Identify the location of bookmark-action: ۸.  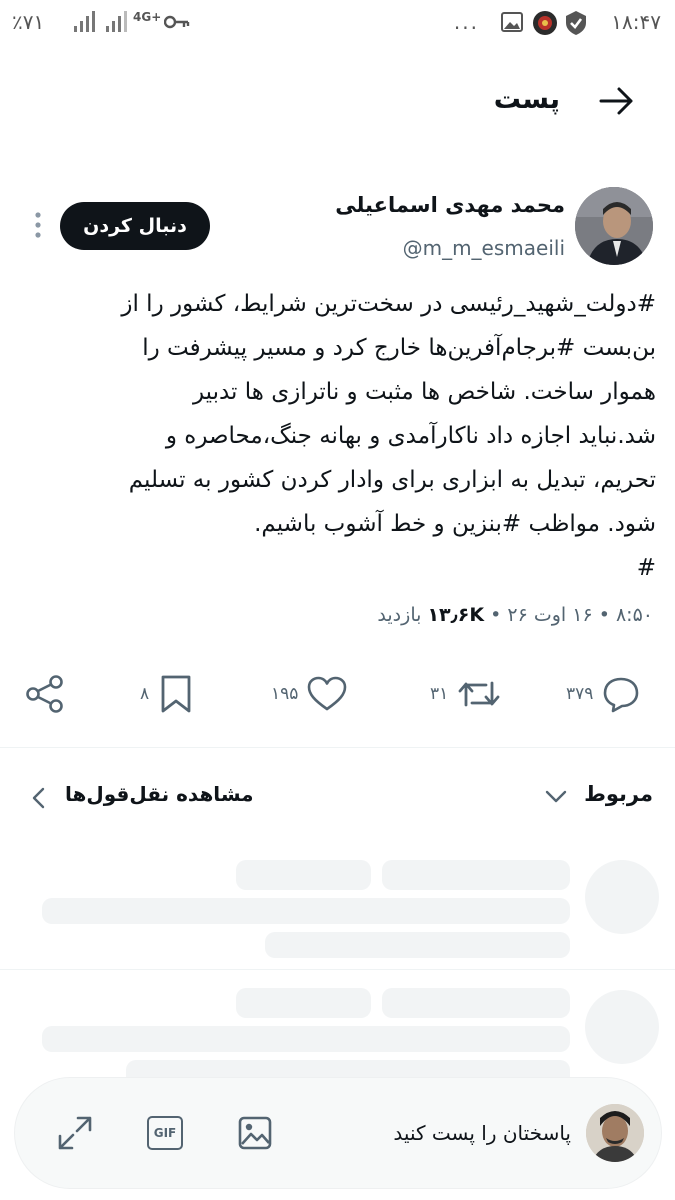
(166, 694).